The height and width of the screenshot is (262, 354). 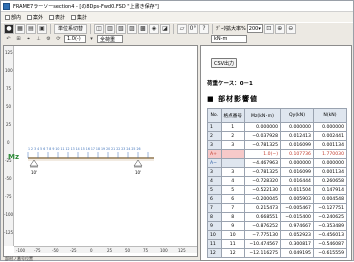 I want to click on zoom-value: 200, so click(x=253, y=28).